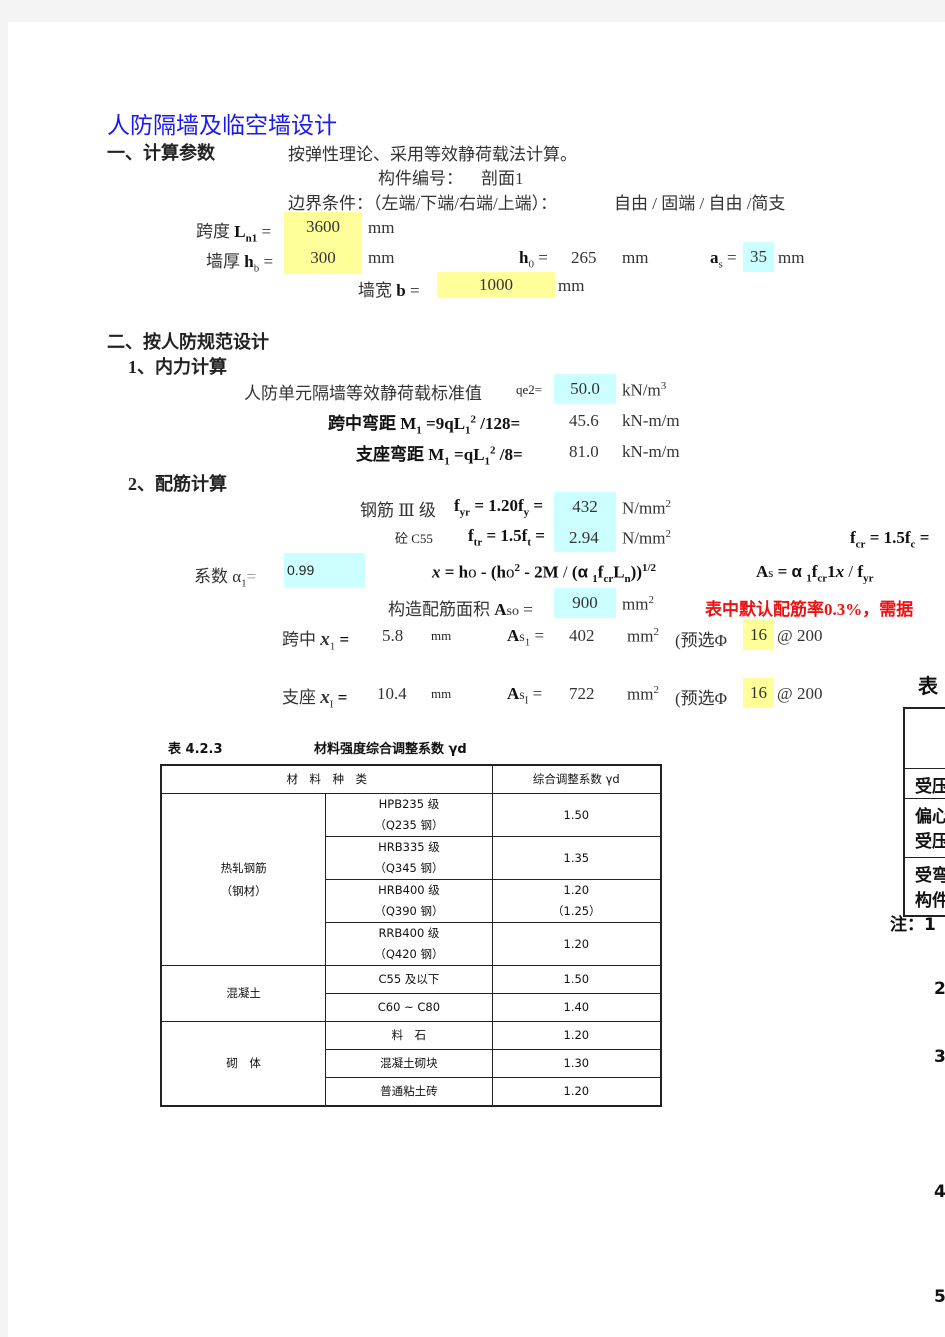 This screenshot has width=945, height=1337. Describe the element at coordinates (161, 153) in the screenshot. I see `section1-heading: 一、计算参数` at that location.